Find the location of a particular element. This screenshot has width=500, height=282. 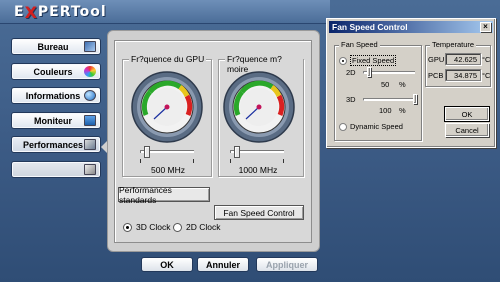

extra-icon is located at coordinates (90, 169).